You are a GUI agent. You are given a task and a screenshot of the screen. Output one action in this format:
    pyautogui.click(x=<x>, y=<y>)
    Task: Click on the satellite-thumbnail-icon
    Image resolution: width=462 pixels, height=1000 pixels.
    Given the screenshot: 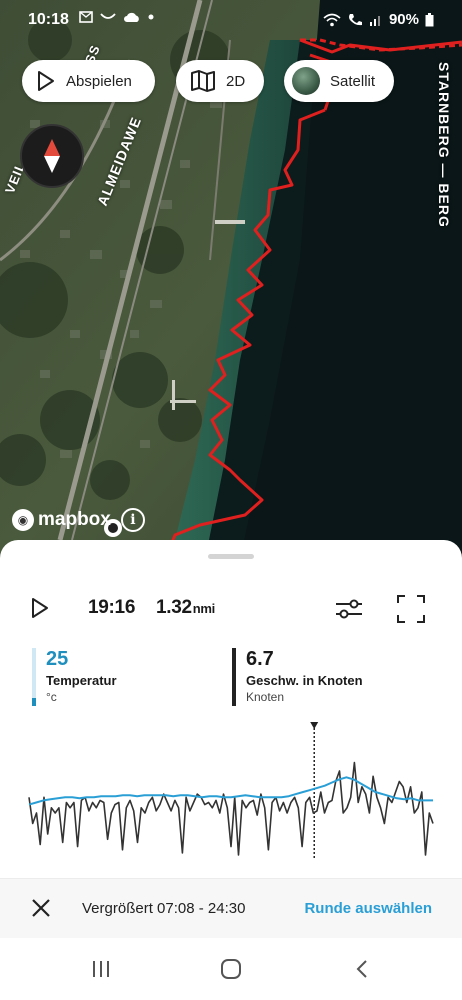 What is the action you would take?
    pyautogui.click(x=306, y=81)
    